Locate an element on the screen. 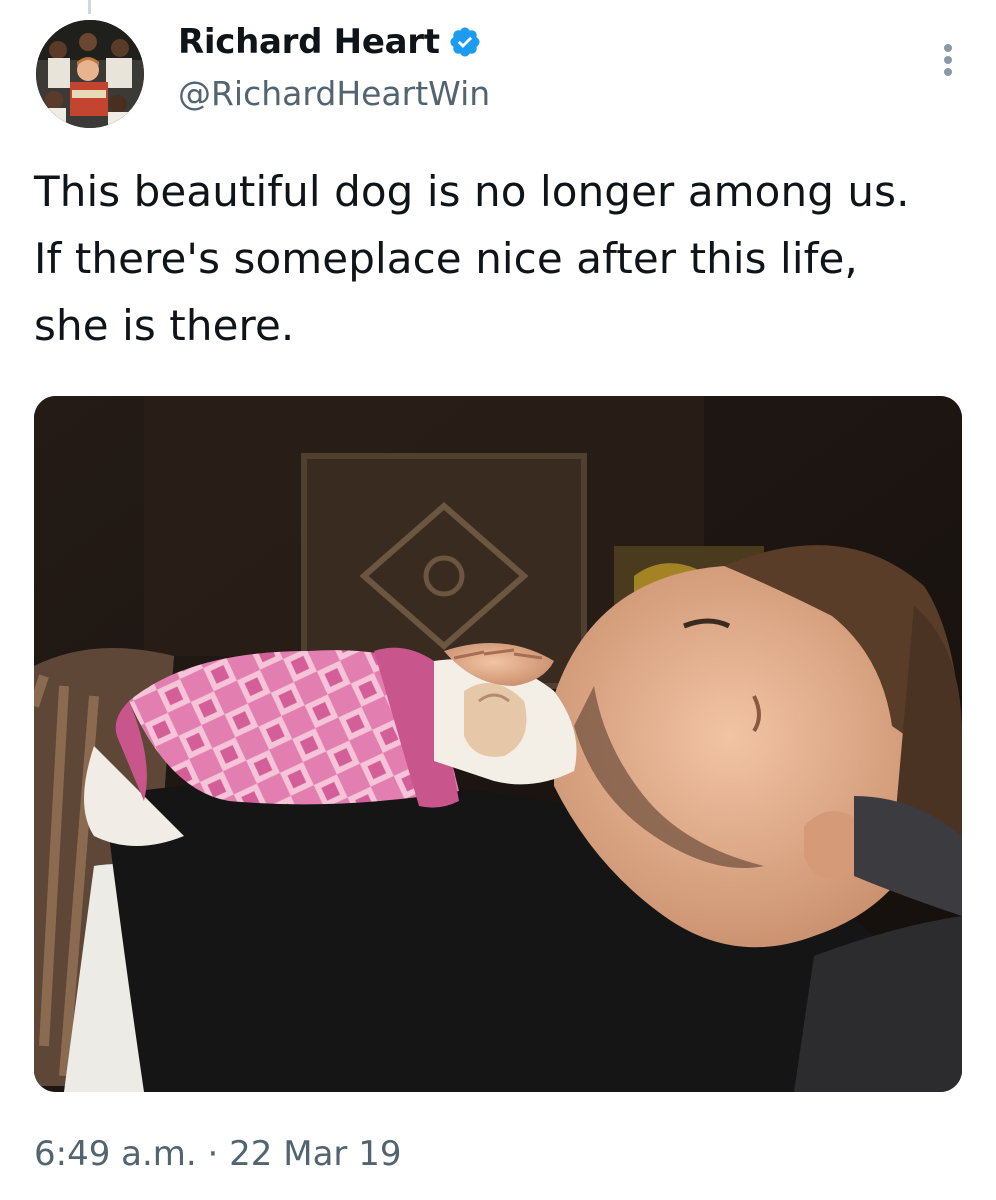  verified-badge-icon is located at coordinates (465, 42).